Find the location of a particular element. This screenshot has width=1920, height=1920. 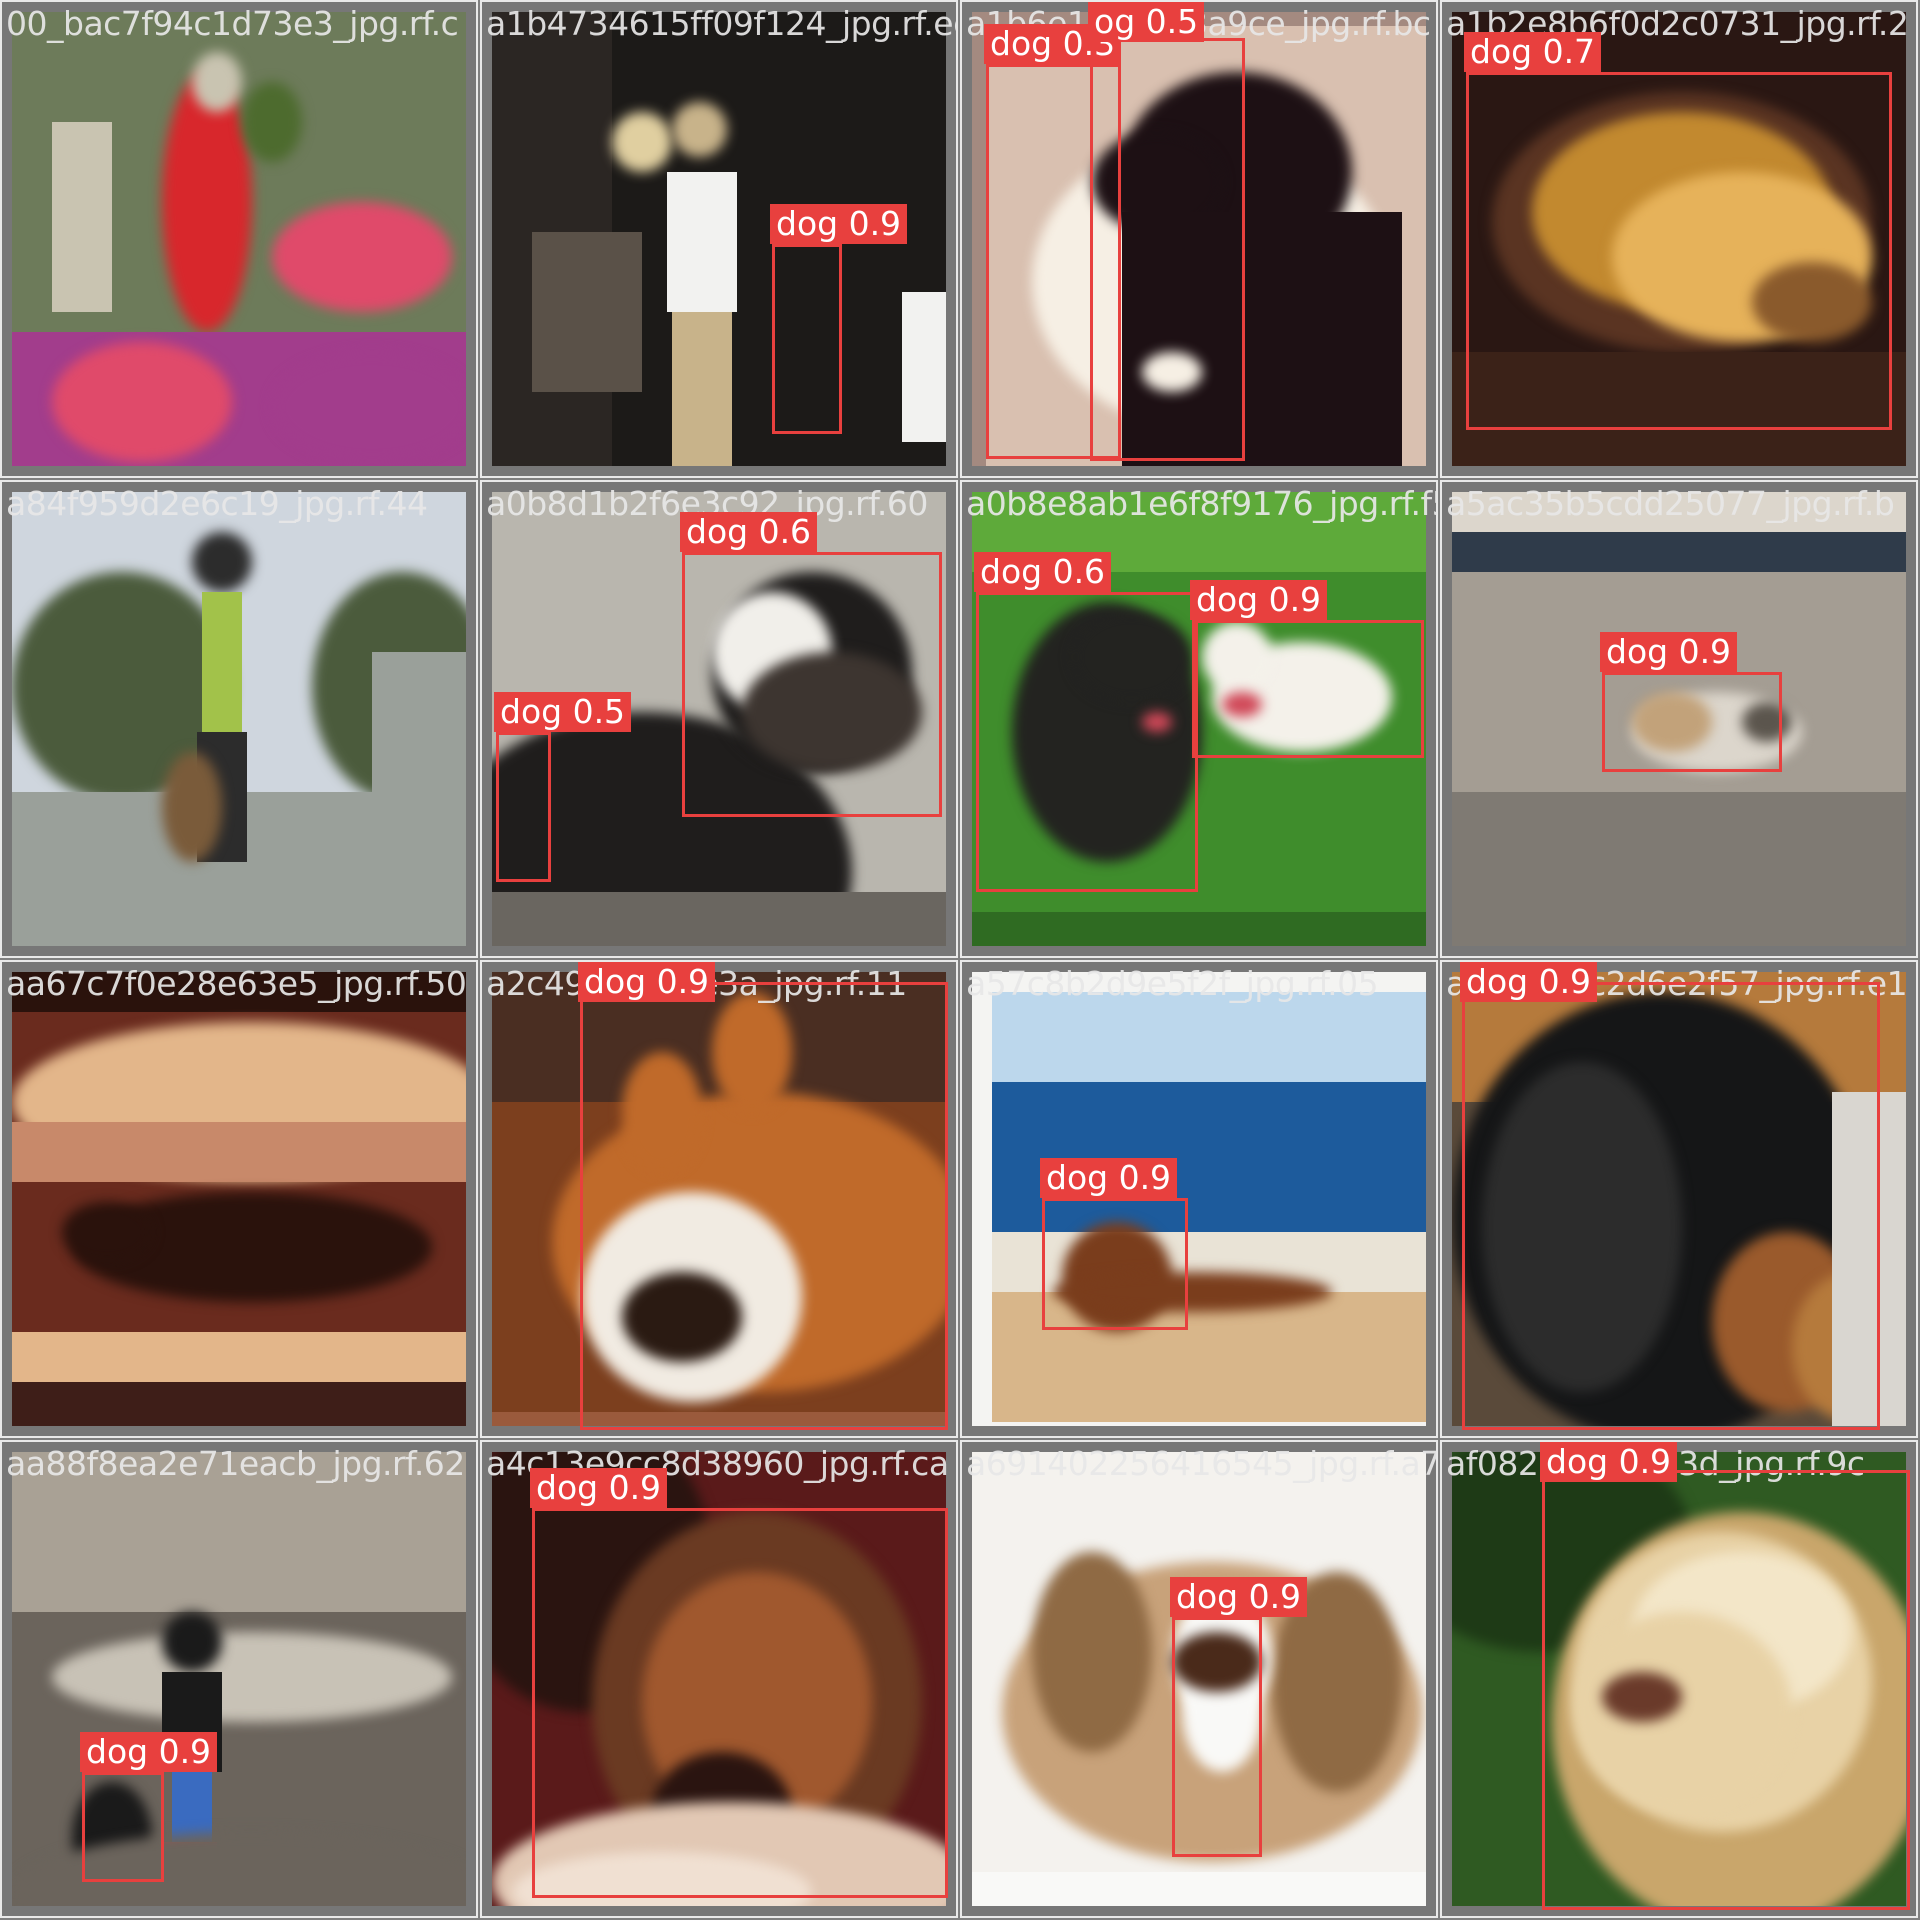

image-tile: a4c13e9cc8d38960_jpg.rf.ca dog 0.9 is located at coordinates (719, 1679).